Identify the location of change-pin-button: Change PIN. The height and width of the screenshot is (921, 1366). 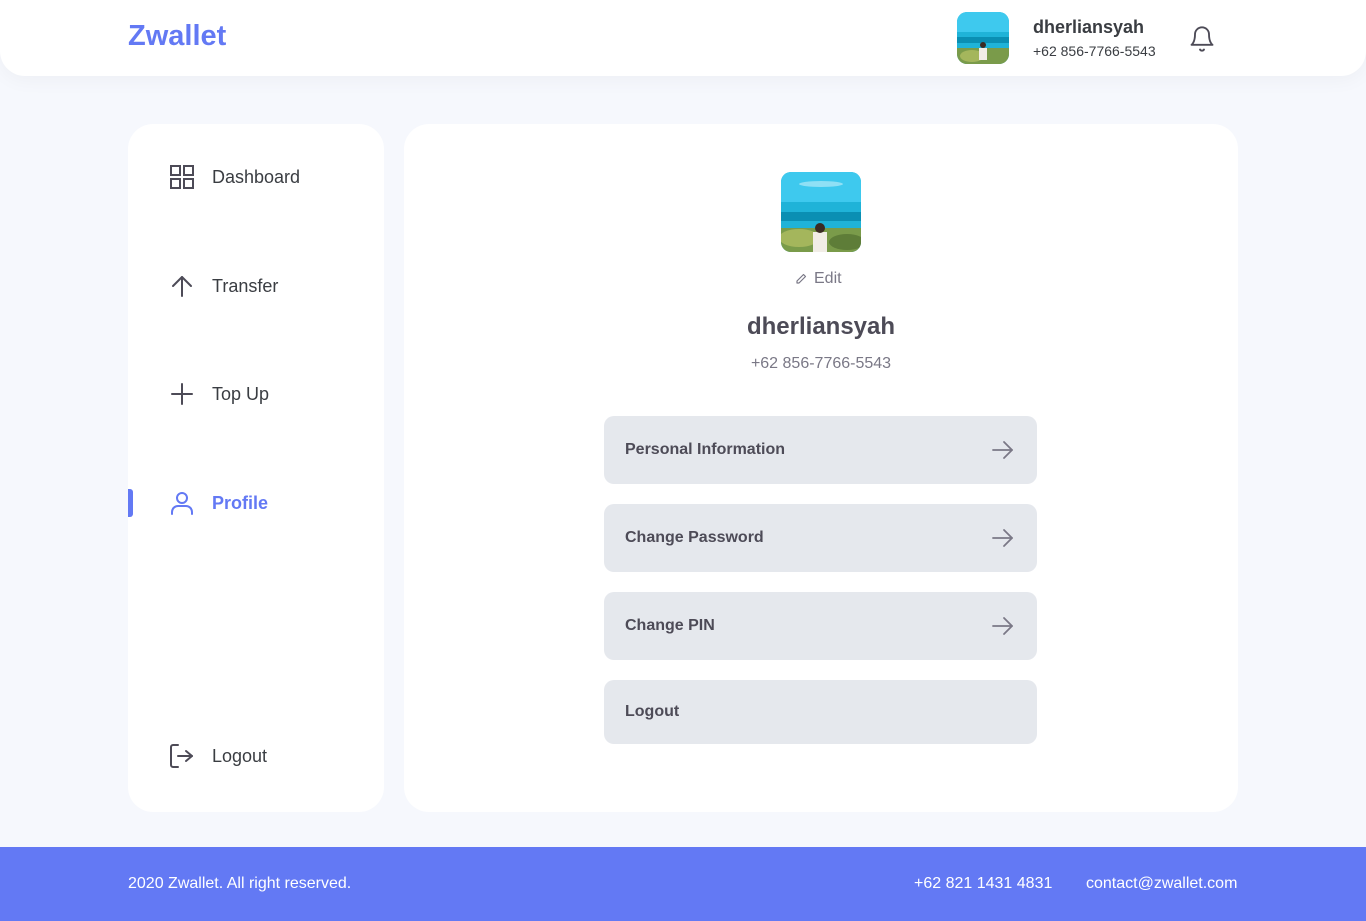
(820, 626).